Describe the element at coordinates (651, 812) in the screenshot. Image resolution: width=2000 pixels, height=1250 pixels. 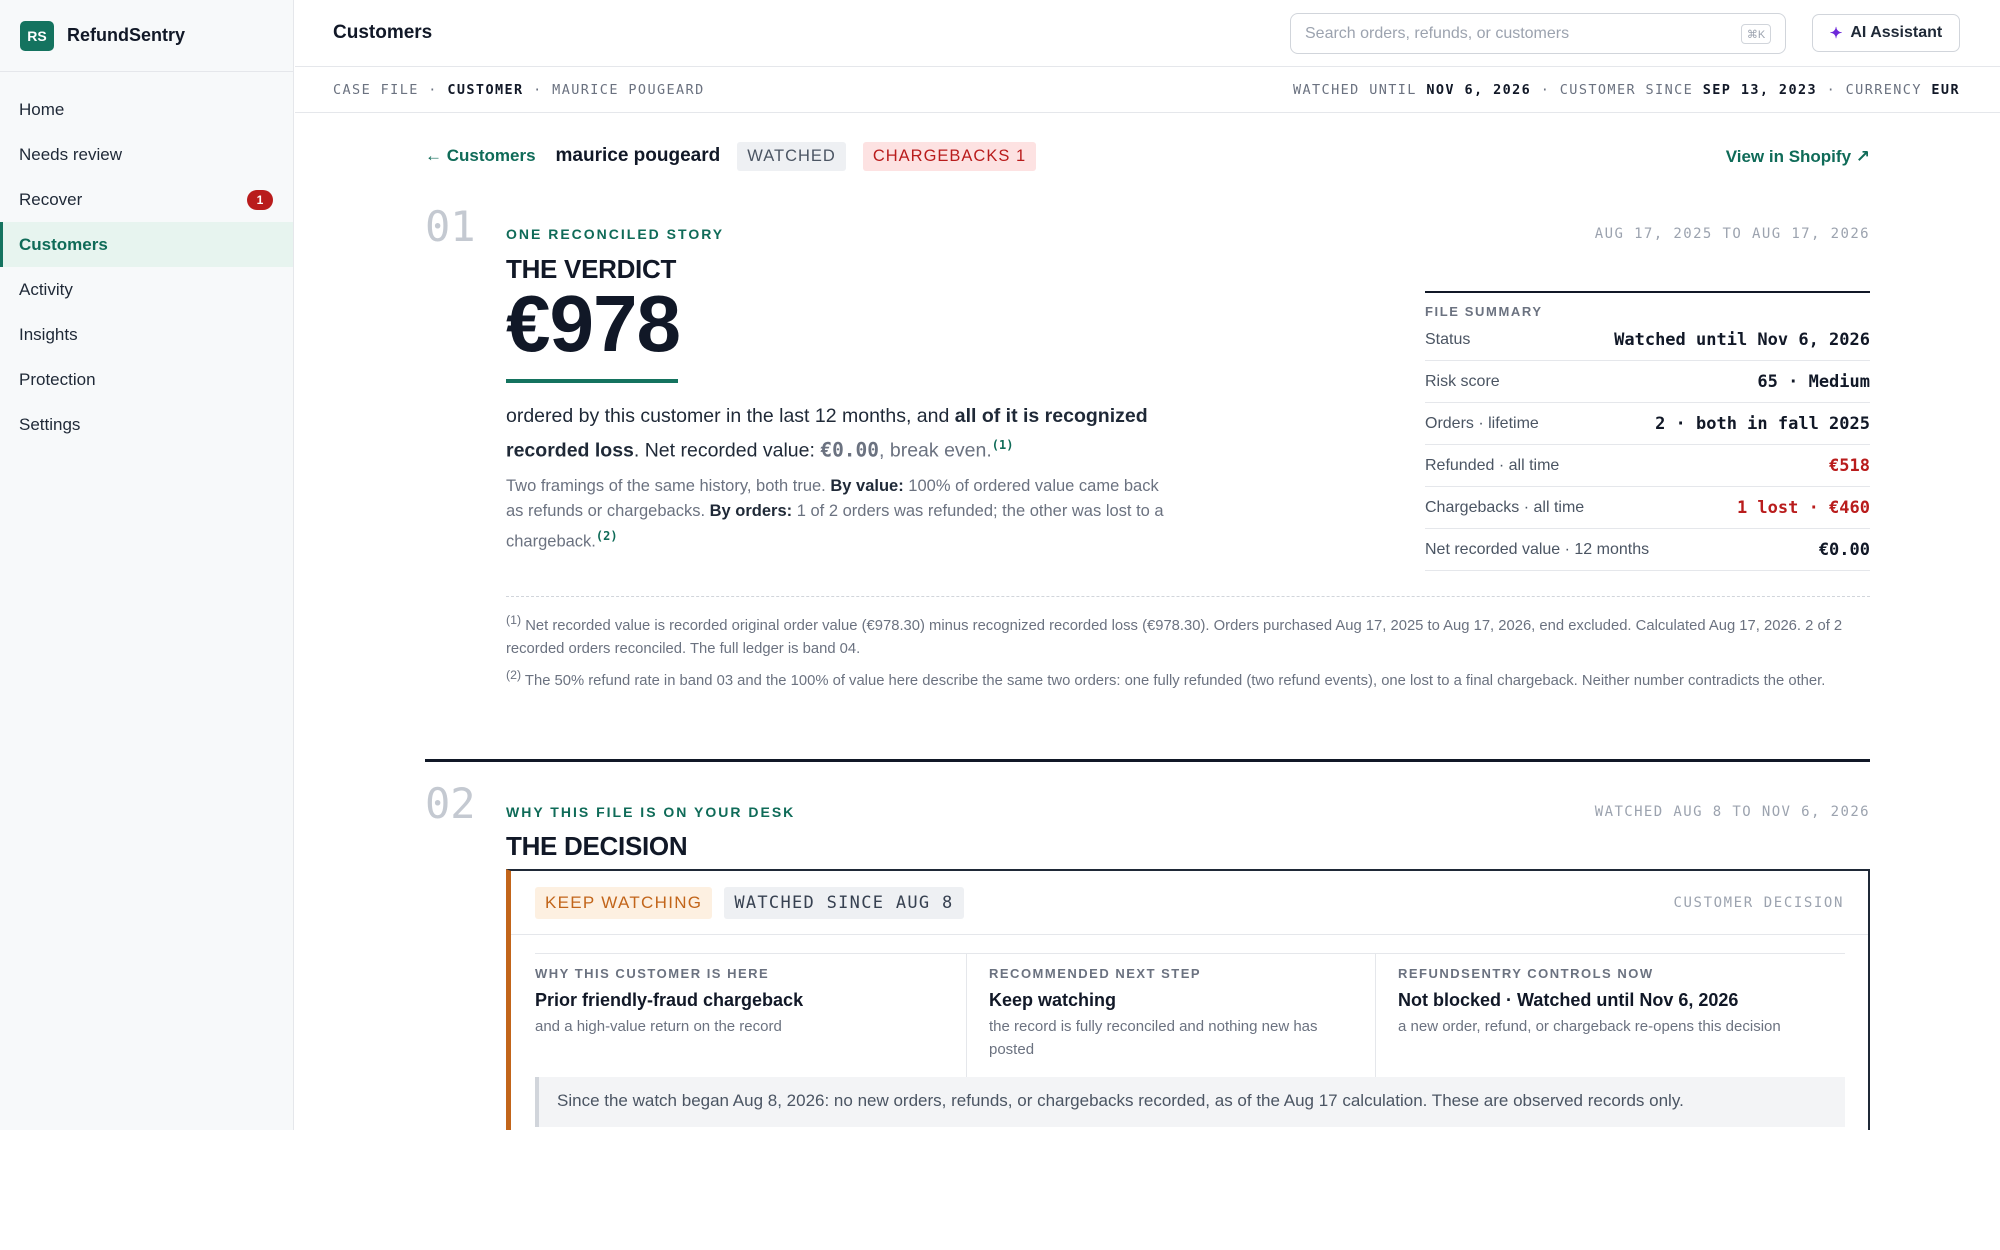
I see `section-eyebrow: WHY THIS FILE IS ON YOUR DESK` at that location.